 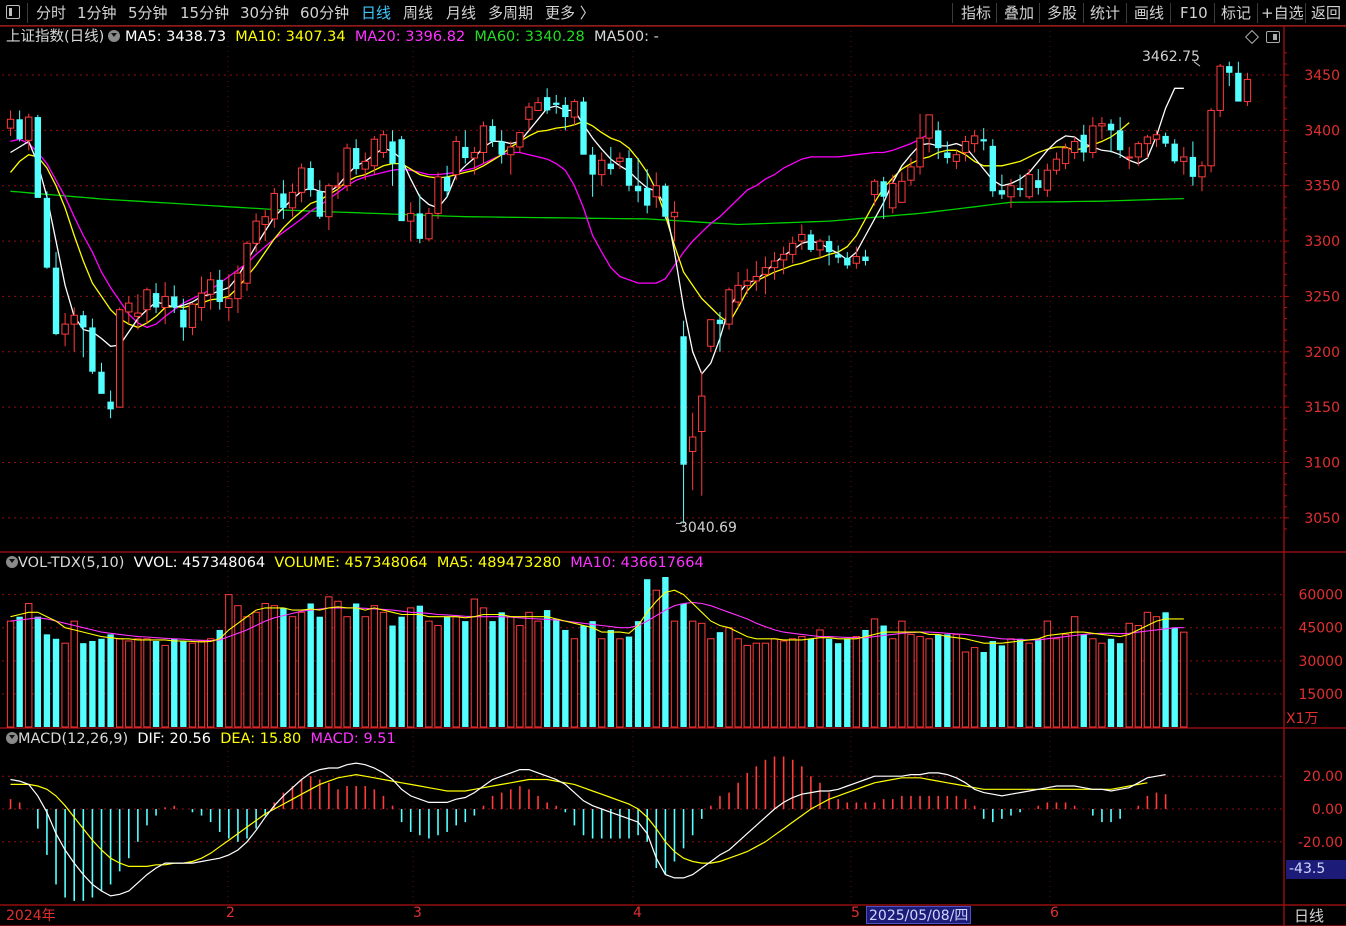 I want to click on index-name: 上证指数(日线), so click(x=55, y=37).